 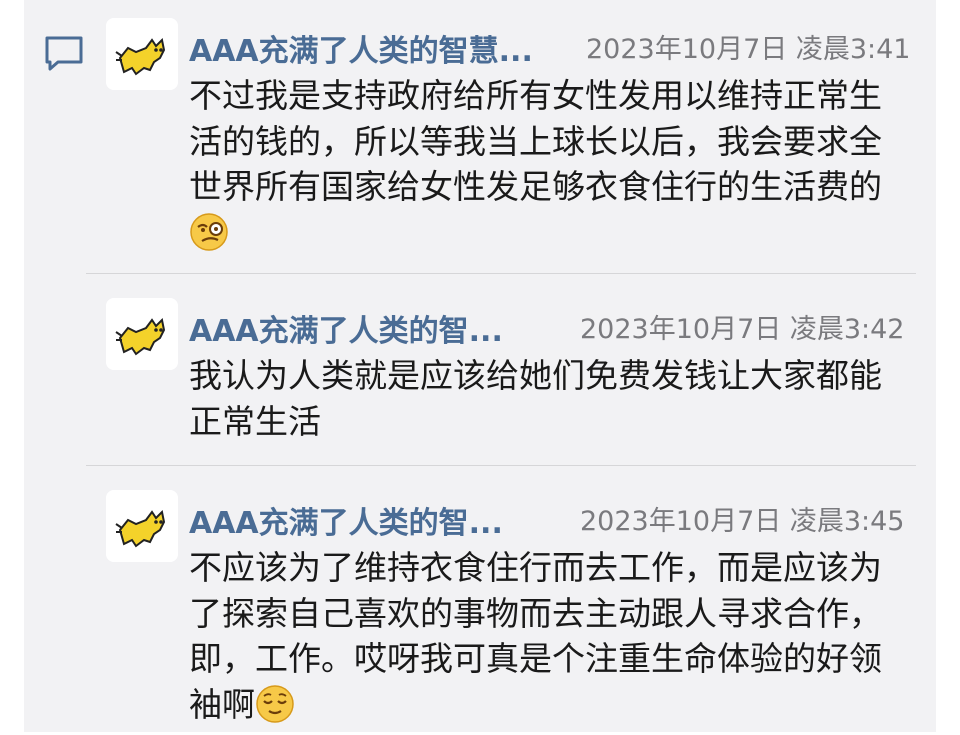 What do you see at coordinates (742, 330) in the screenshot?
I see `timestamp: 2023年10月7日 凌晨3:42` at bounding box center [742, 330].